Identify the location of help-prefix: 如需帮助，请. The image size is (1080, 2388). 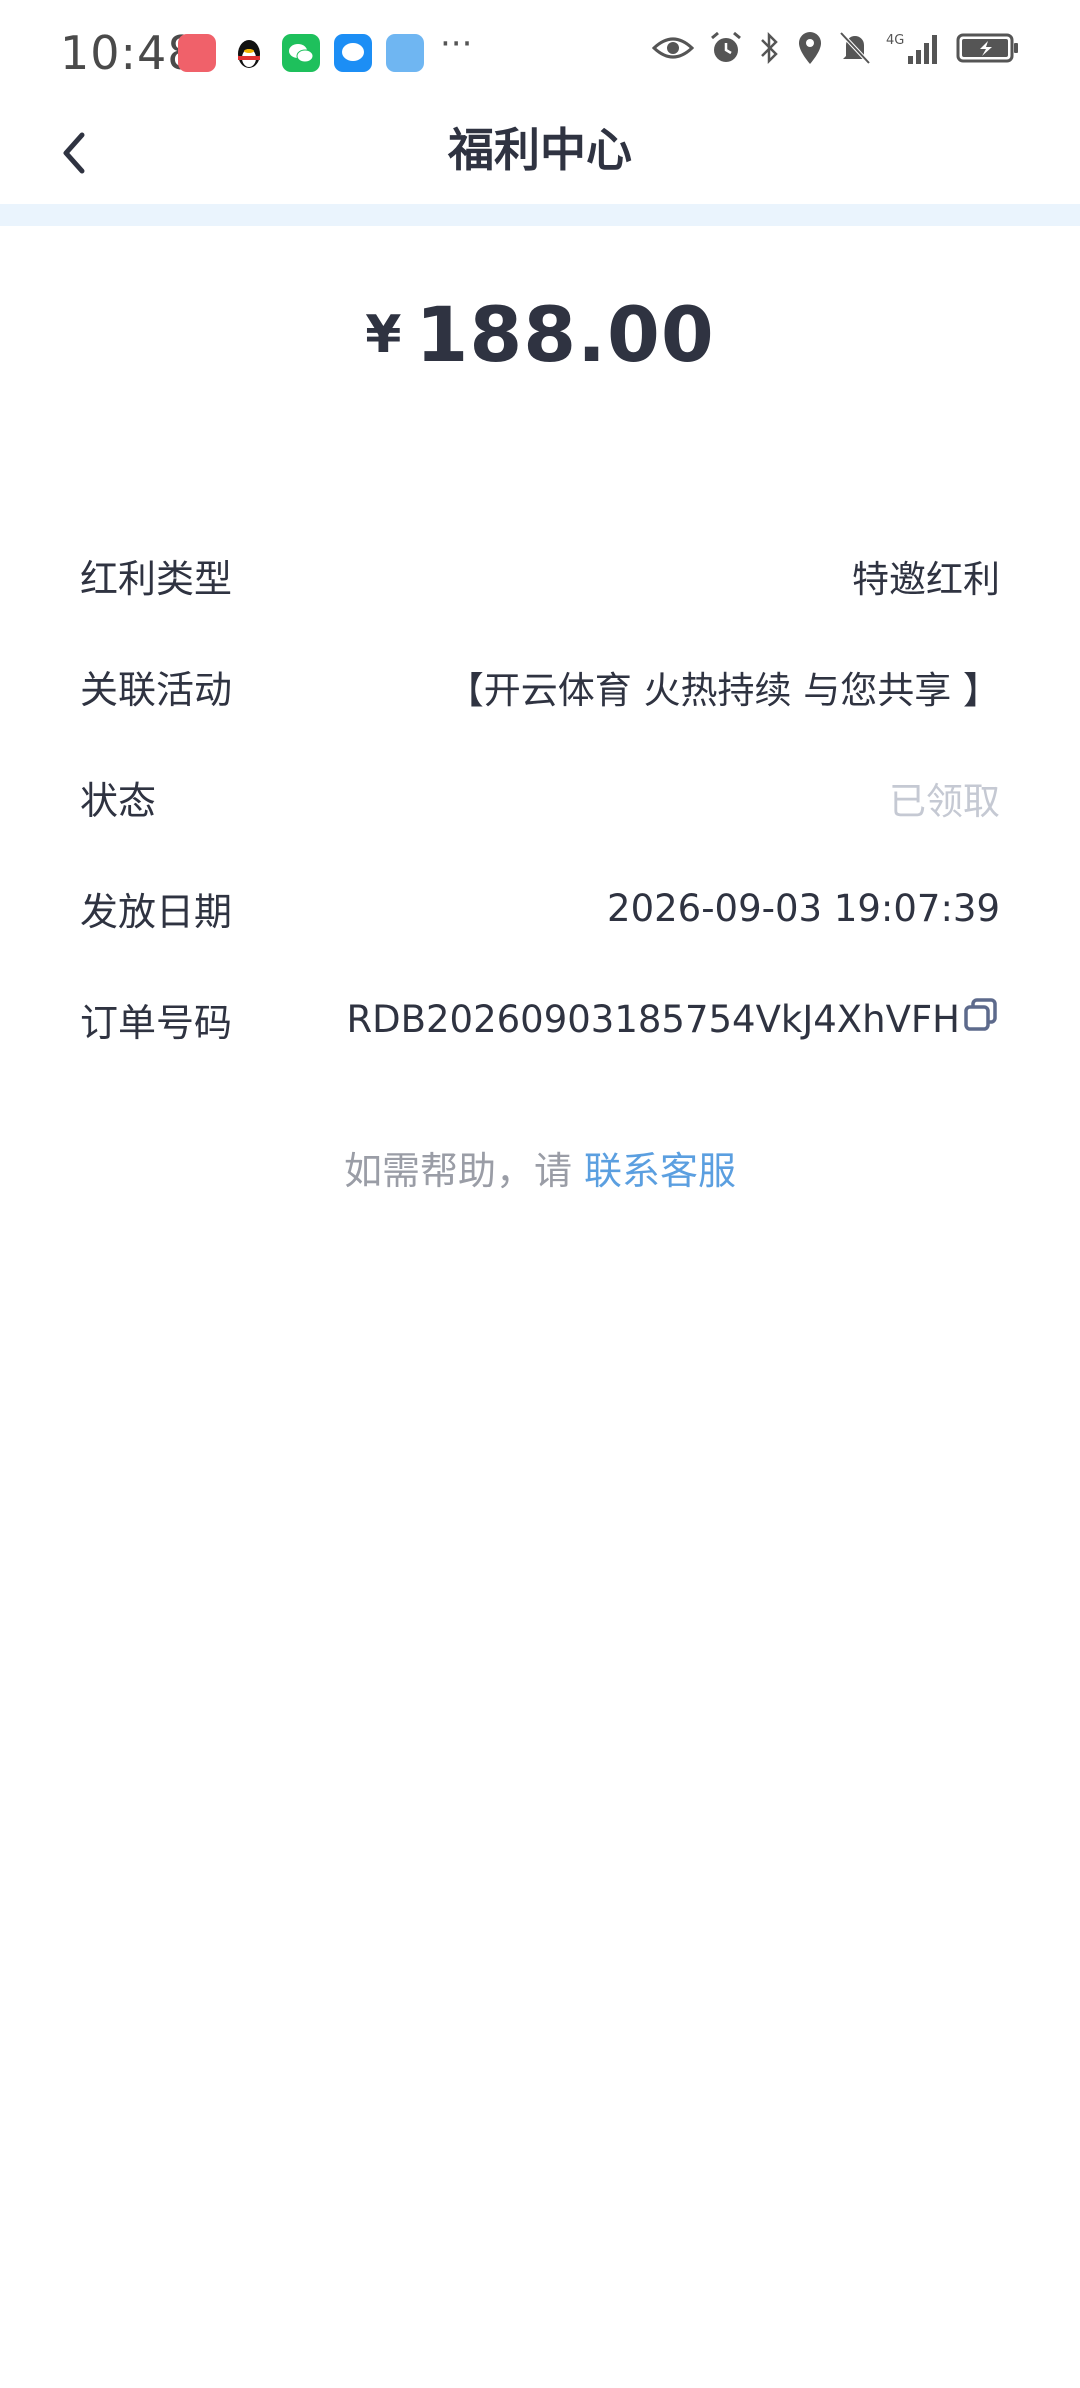
(457, 1171).